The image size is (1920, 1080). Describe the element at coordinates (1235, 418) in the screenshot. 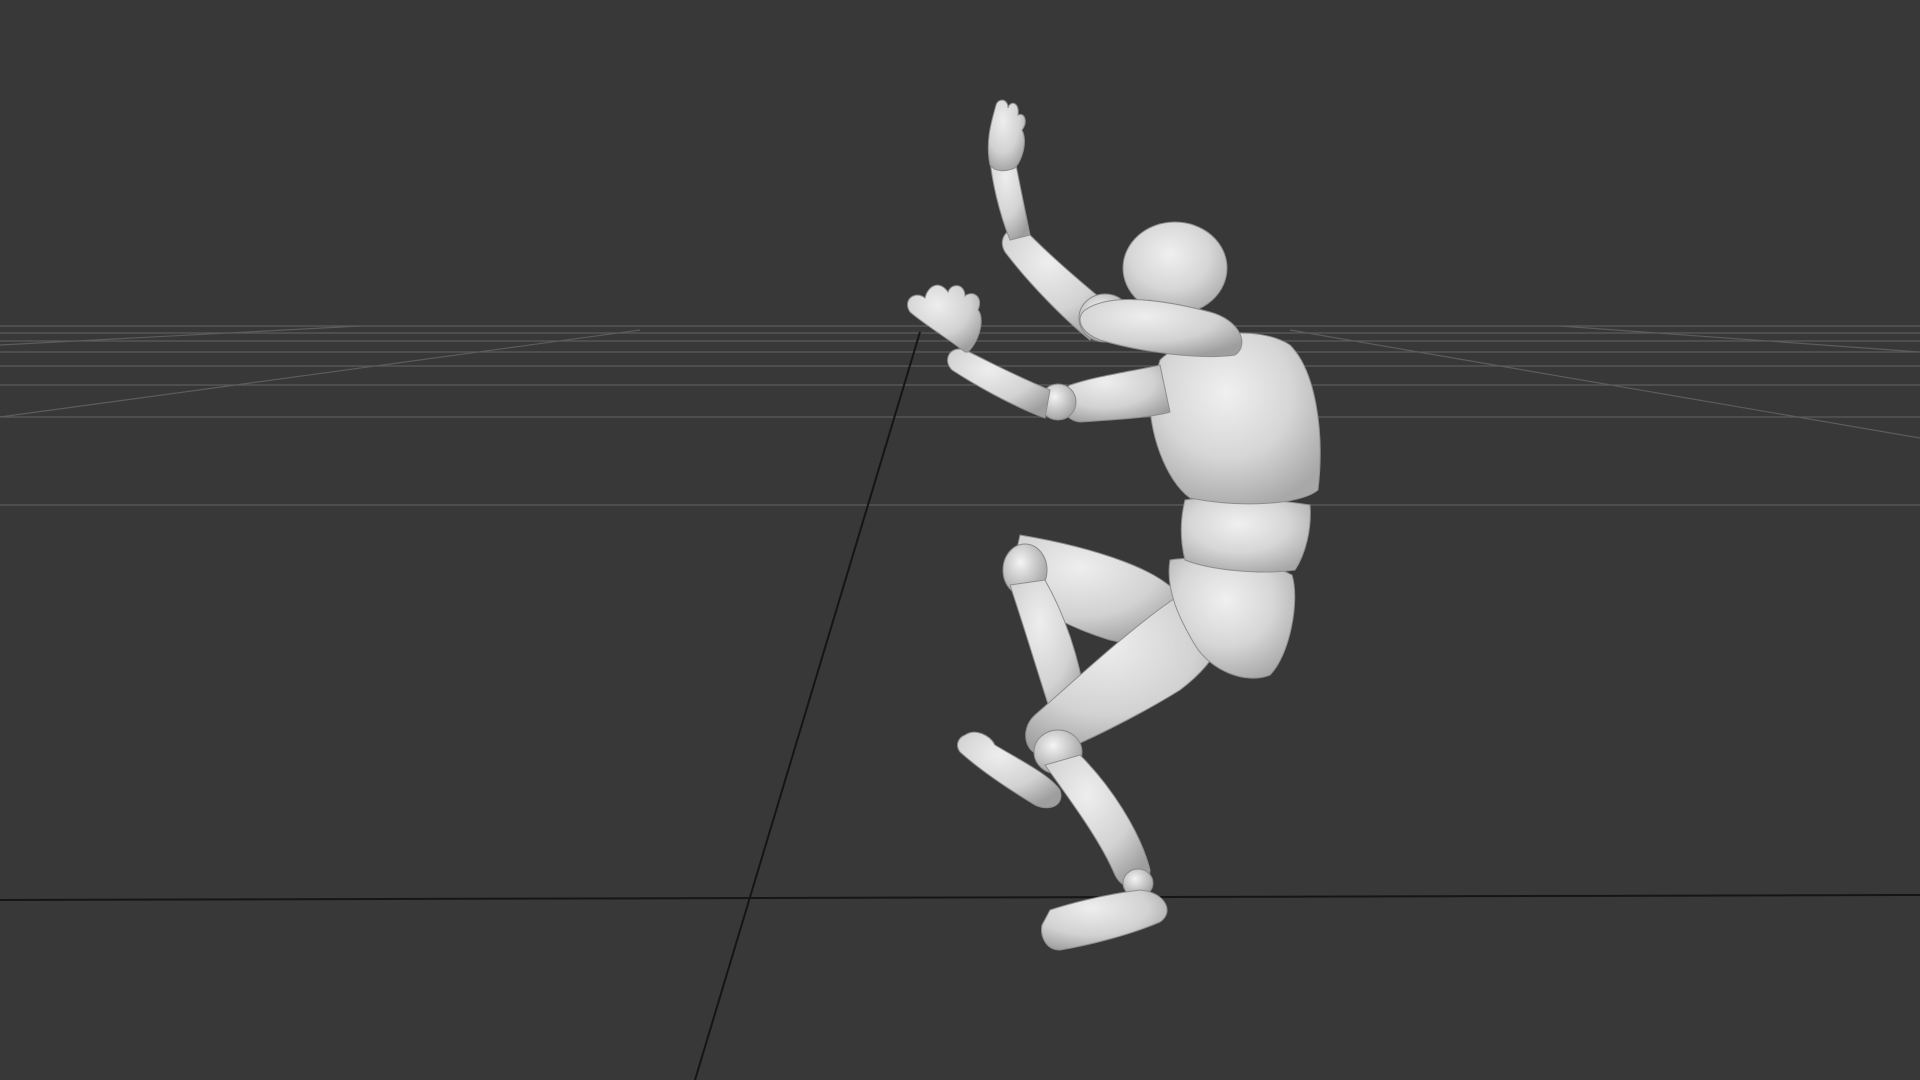

I see `chest` at that location.